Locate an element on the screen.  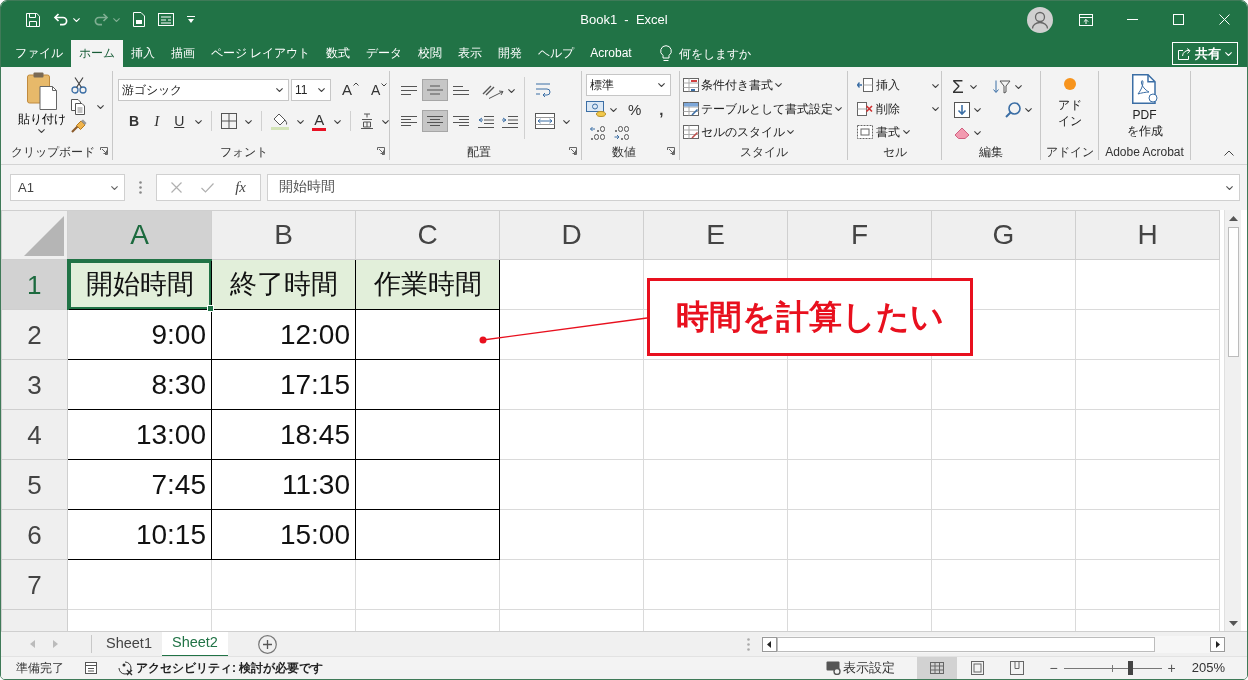
customize-icon is located at coordinates (191, 19).